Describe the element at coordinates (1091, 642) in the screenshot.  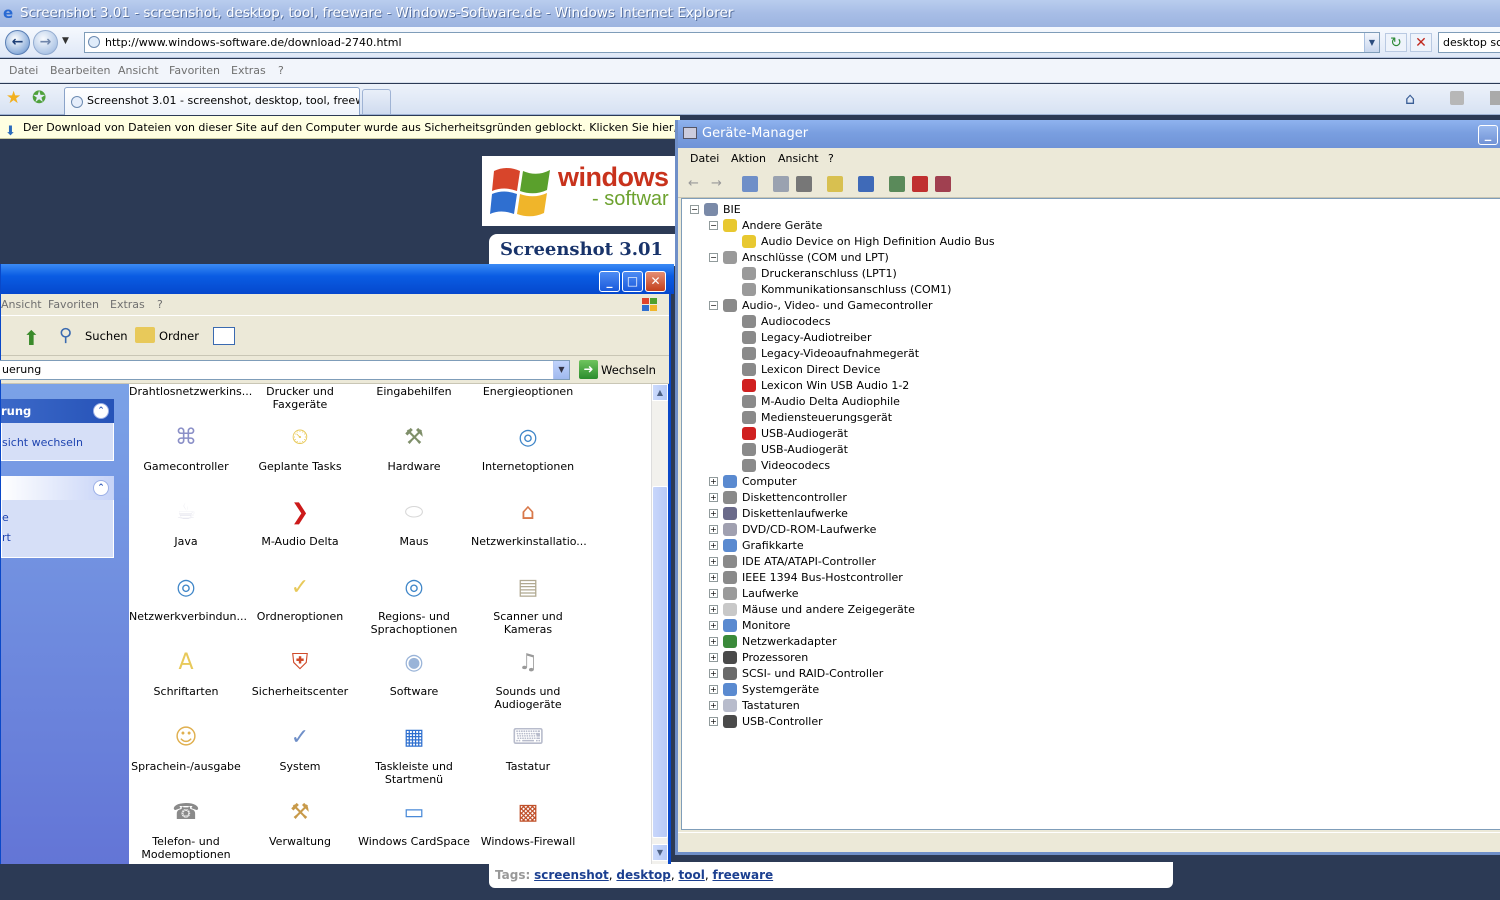
I see `tree-item: + Netzwerkadapter` at that location.